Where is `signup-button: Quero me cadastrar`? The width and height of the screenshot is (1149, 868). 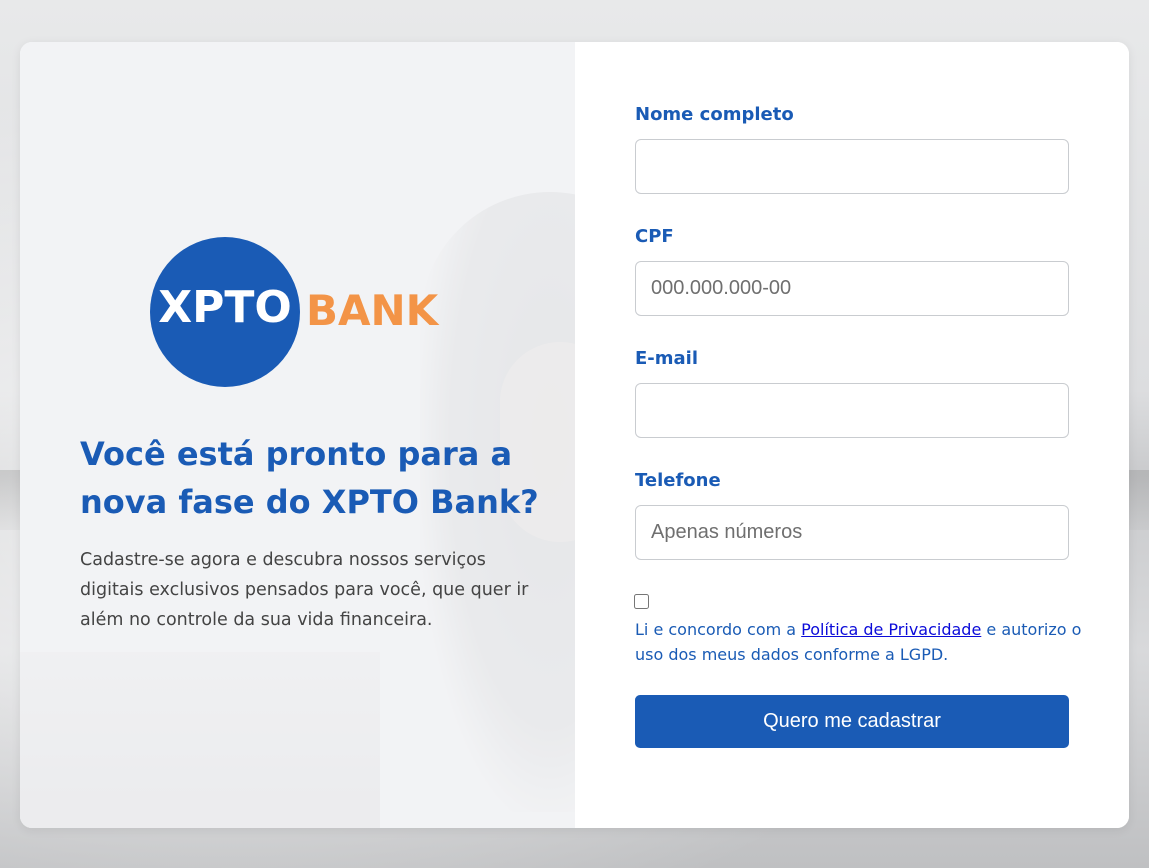
signup-button: Quero me cadastrar is located at coordinates (852, 721).